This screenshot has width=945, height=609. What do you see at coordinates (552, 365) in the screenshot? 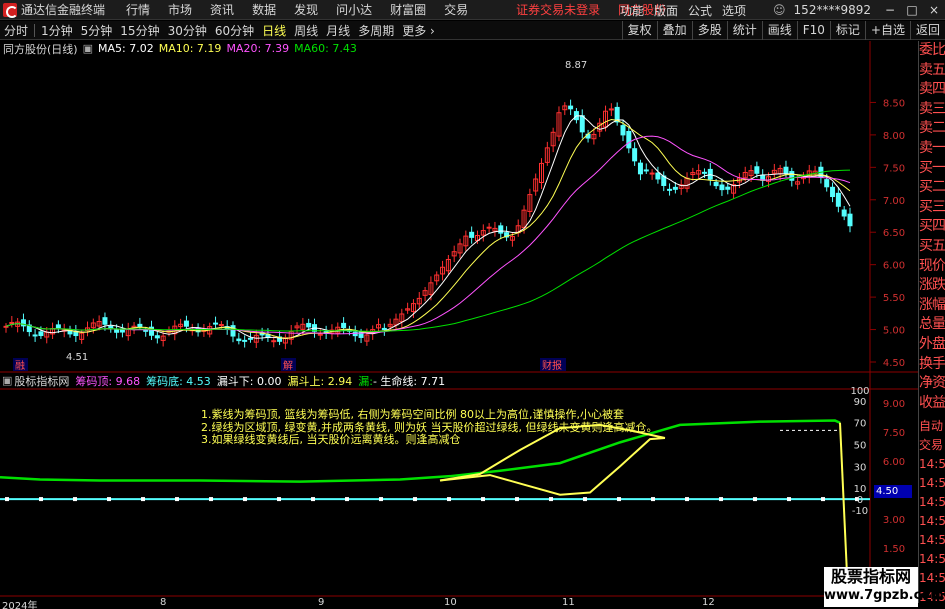
I see `event-marker: 财报` at bounding box center [552, 365].